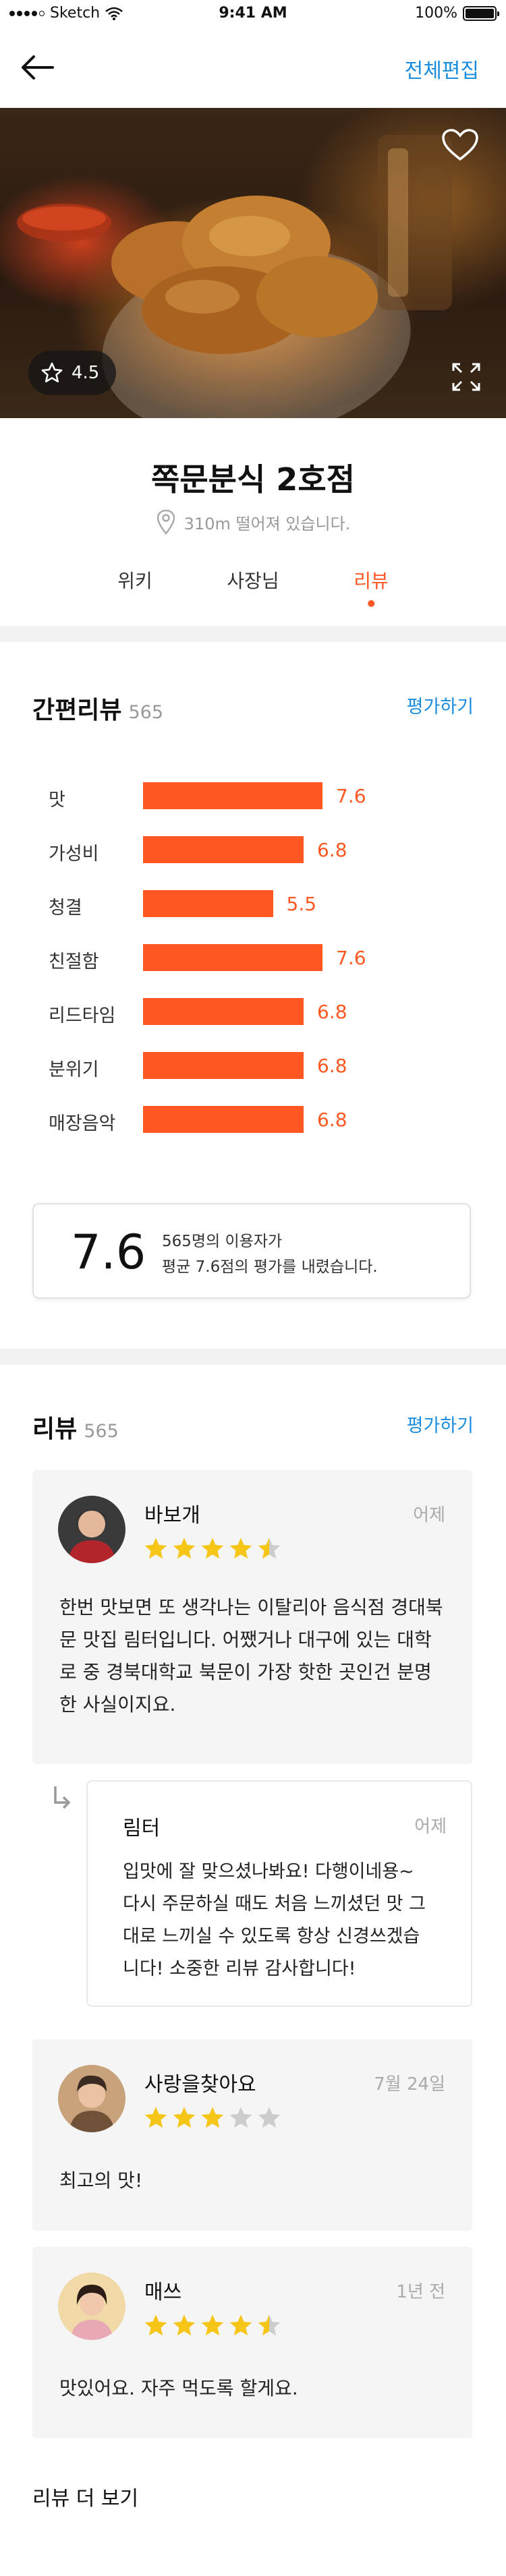  I want to click on tab-review: 리뷰, so click(371, 586).